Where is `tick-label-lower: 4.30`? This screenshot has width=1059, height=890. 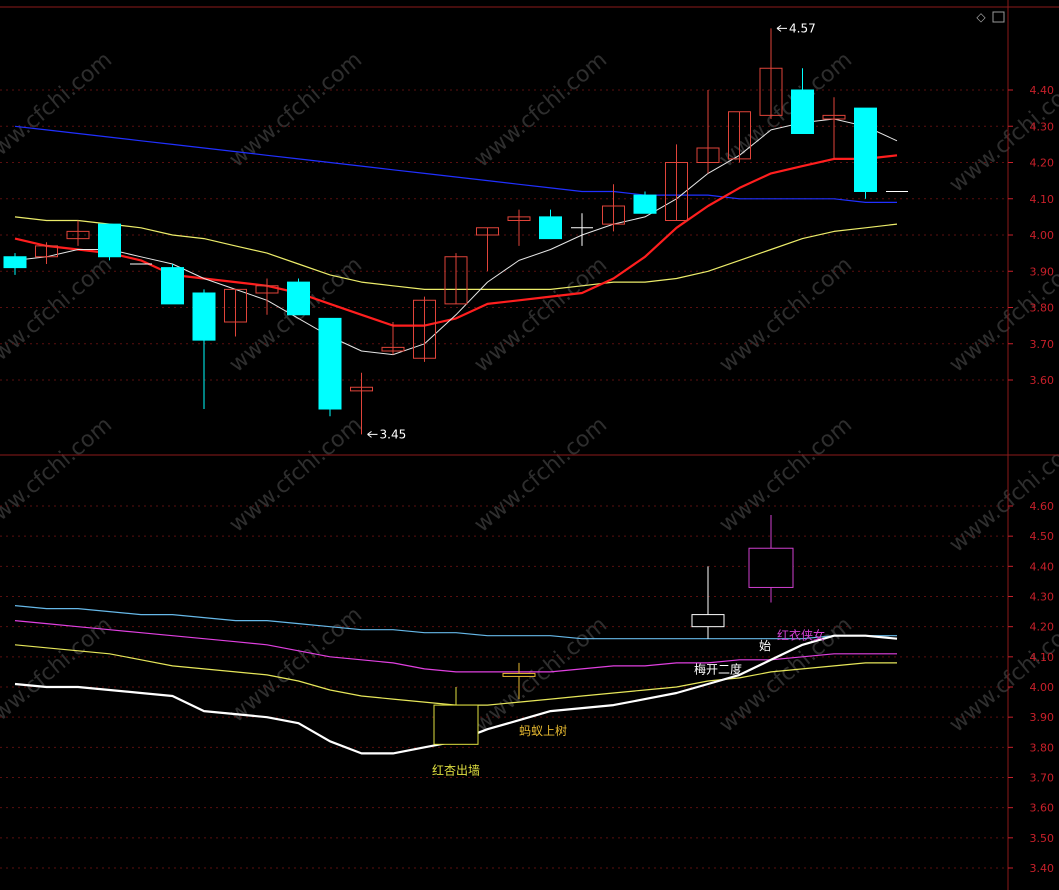
tick-label-lower: 4.30 is located at coordinates (1042, 597).